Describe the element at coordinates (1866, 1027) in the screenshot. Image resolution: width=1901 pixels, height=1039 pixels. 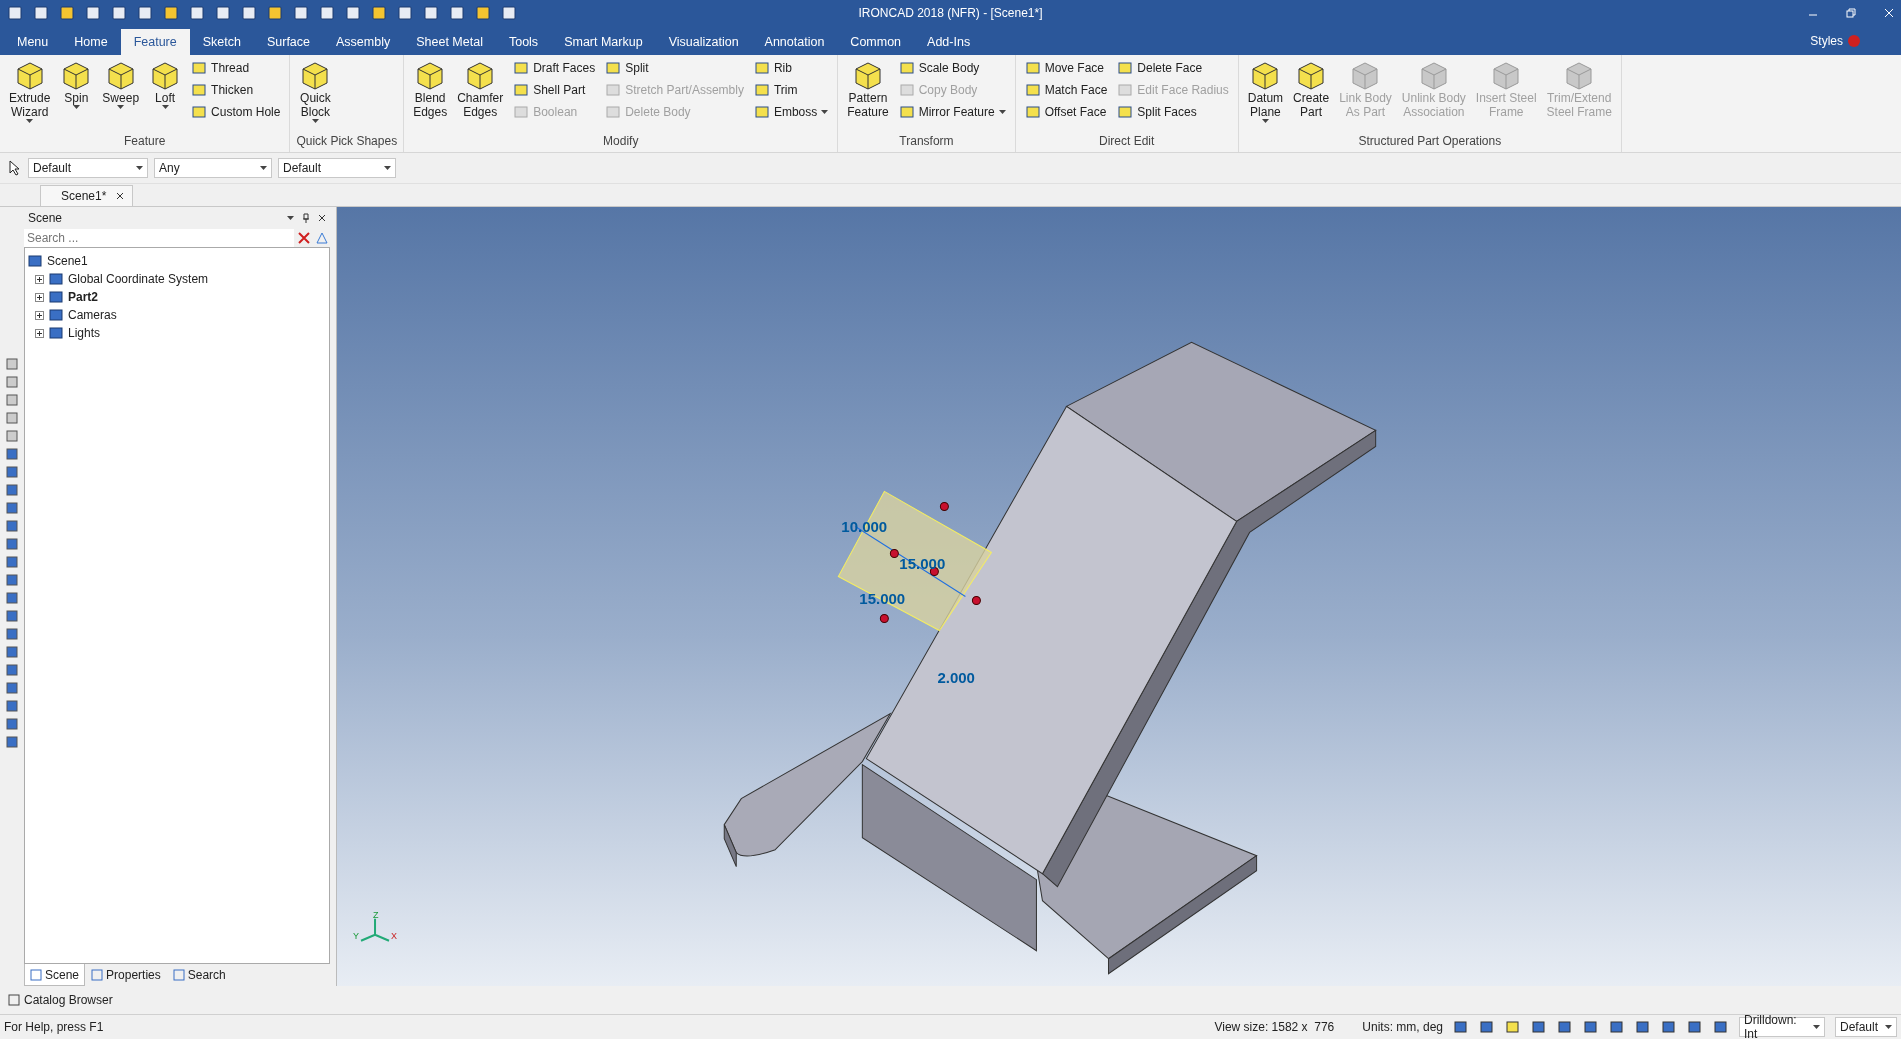
I see `status-dropdown: Default` at that location.